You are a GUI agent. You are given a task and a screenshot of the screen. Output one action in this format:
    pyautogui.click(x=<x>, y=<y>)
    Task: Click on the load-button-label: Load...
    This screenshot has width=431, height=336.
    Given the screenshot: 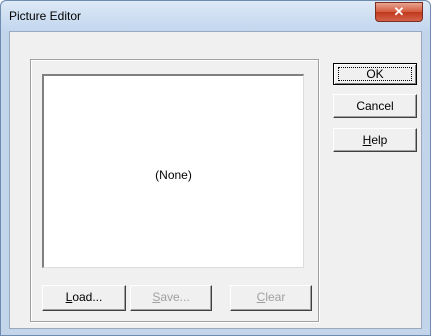 What is the action you would take?
    pyautogui.click(x=84, y=297)
    